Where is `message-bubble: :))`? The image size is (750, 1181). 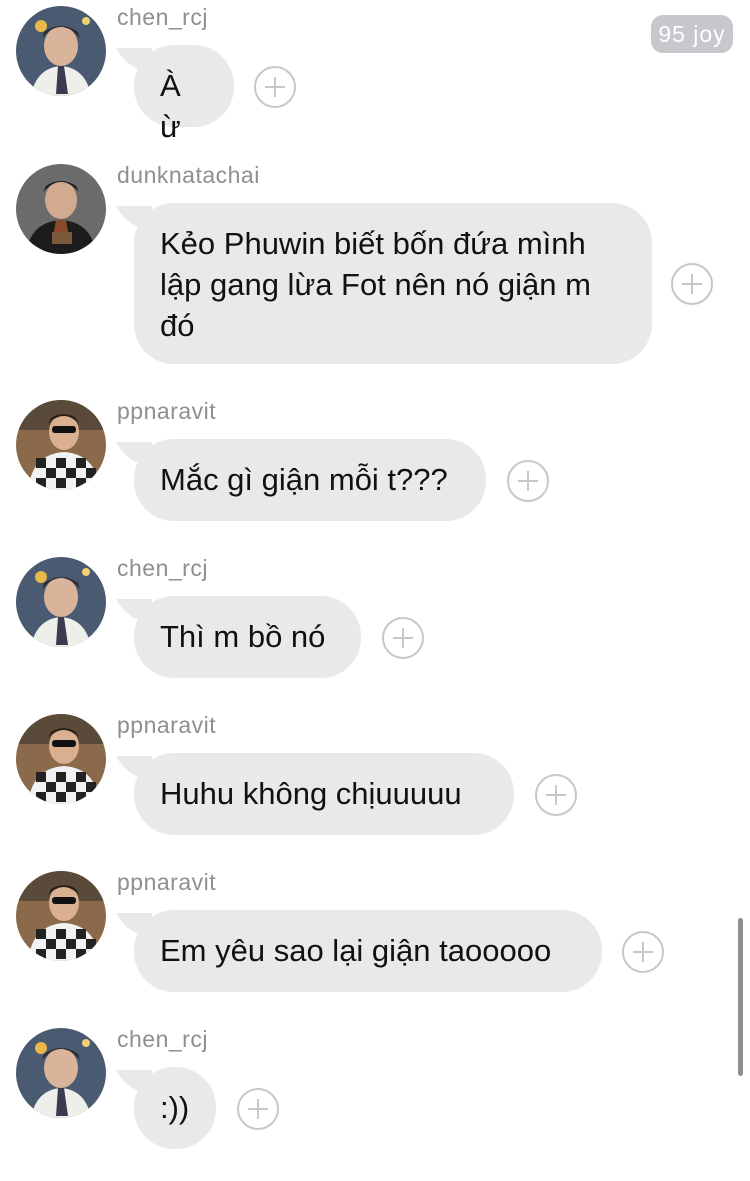 message-bubble: :)) is located at coordinates (175, 1108).